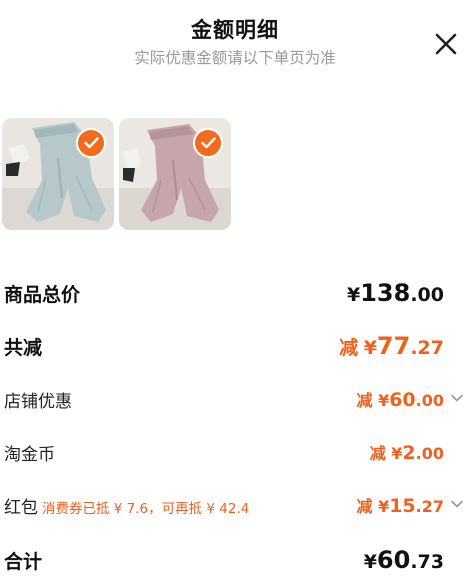  Describe the element at coordinates (38, 402) in the screenshot. I see `store-discount-label: 店铺优惠` at that location.